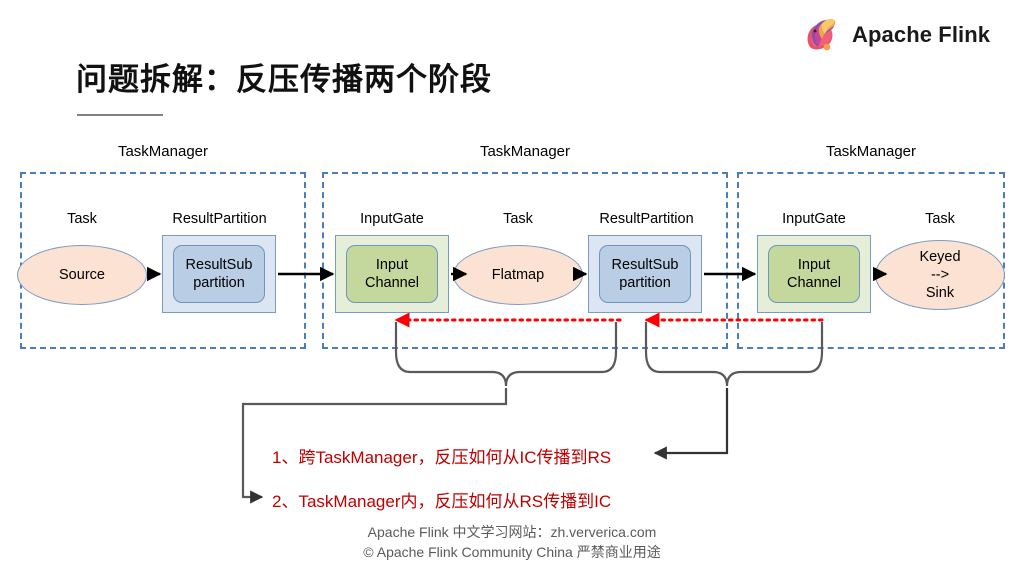  What do you see at coordinates (284, 79) in the screenshot?
I see `page-title: 问题拆解：反压传播两个阶段` at bounding box center [284, 79].